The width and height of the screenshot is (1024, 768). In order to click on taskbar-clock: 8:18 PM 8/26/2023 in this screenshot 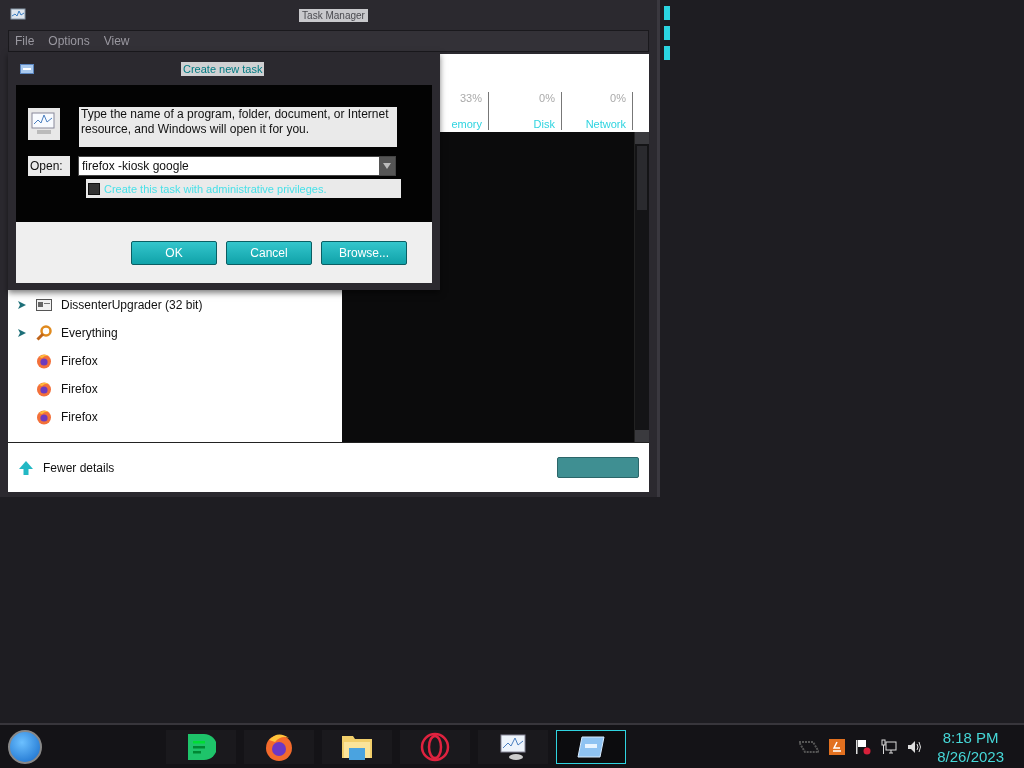, I will do `click(970, 746)`.